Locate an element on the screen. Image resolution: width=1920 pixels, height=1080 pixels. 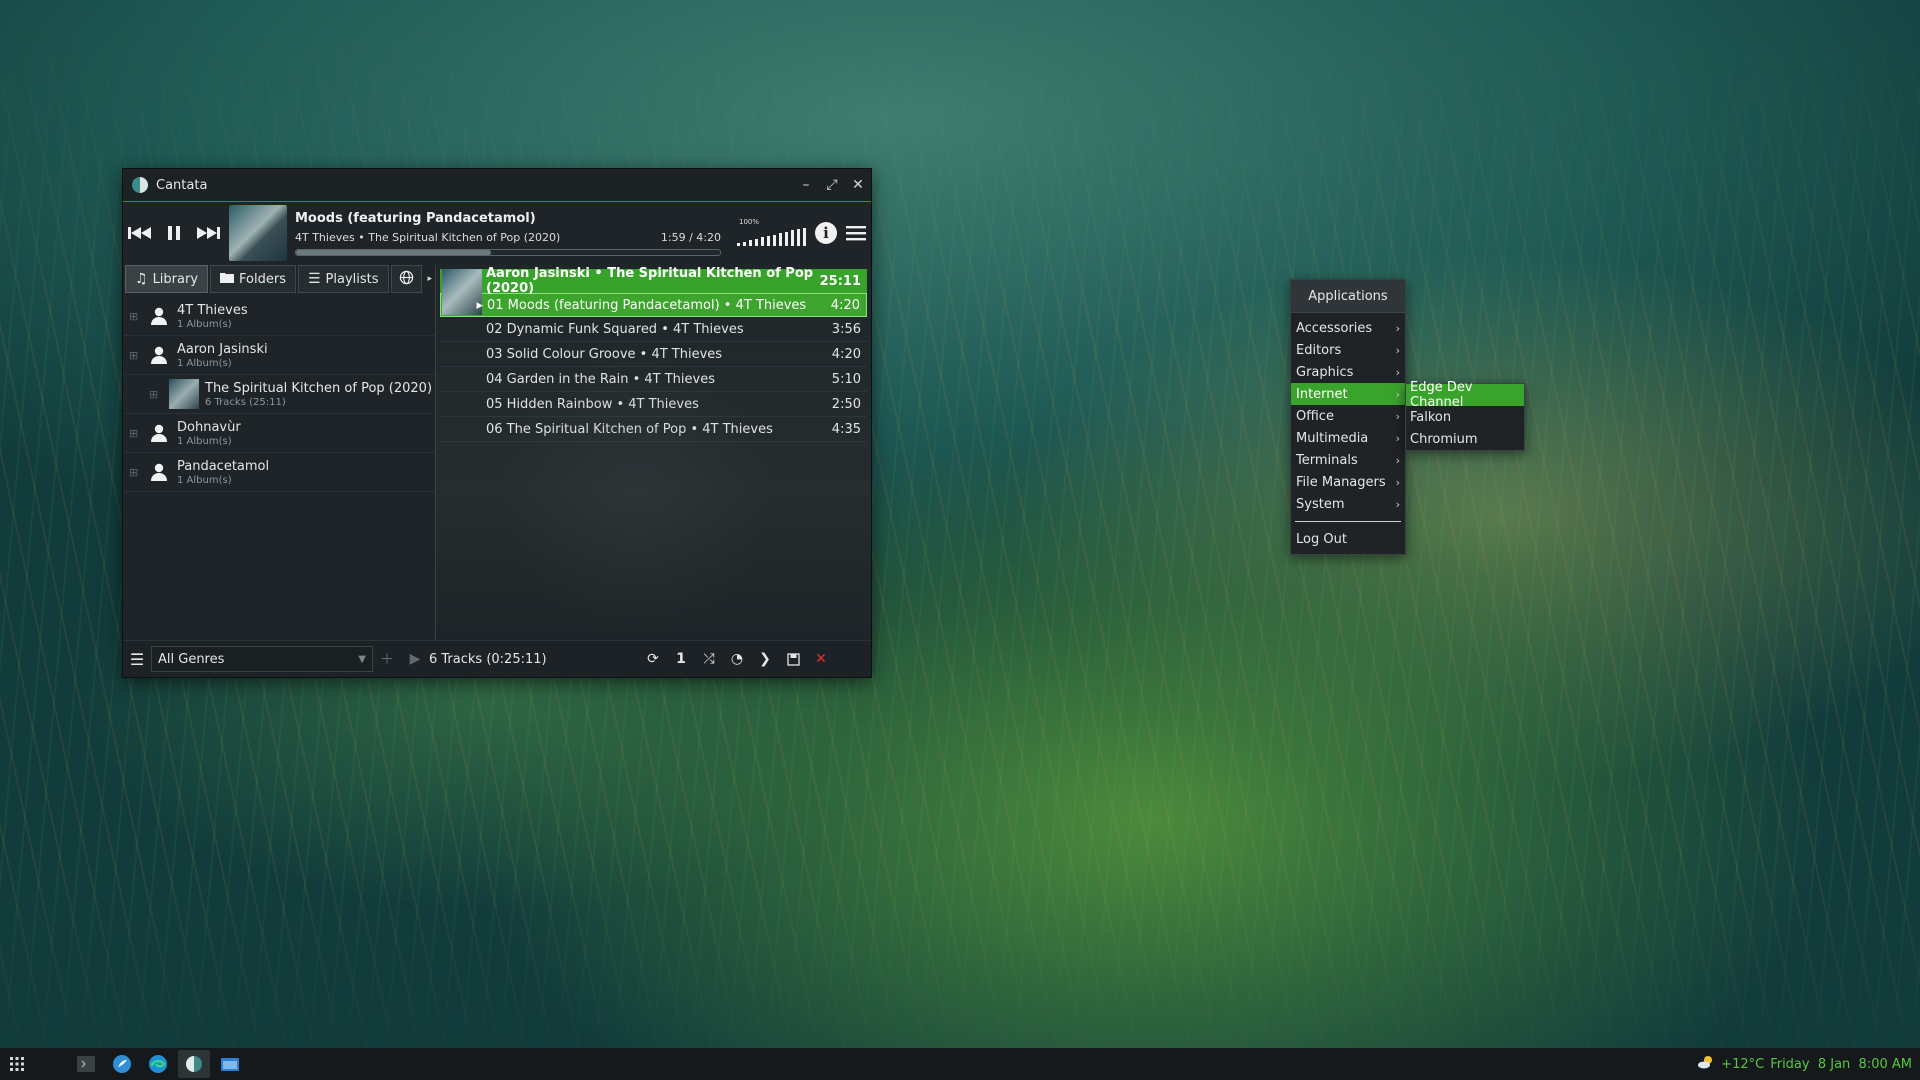
tab-folders: Folders is located at coordinates (253, 279).